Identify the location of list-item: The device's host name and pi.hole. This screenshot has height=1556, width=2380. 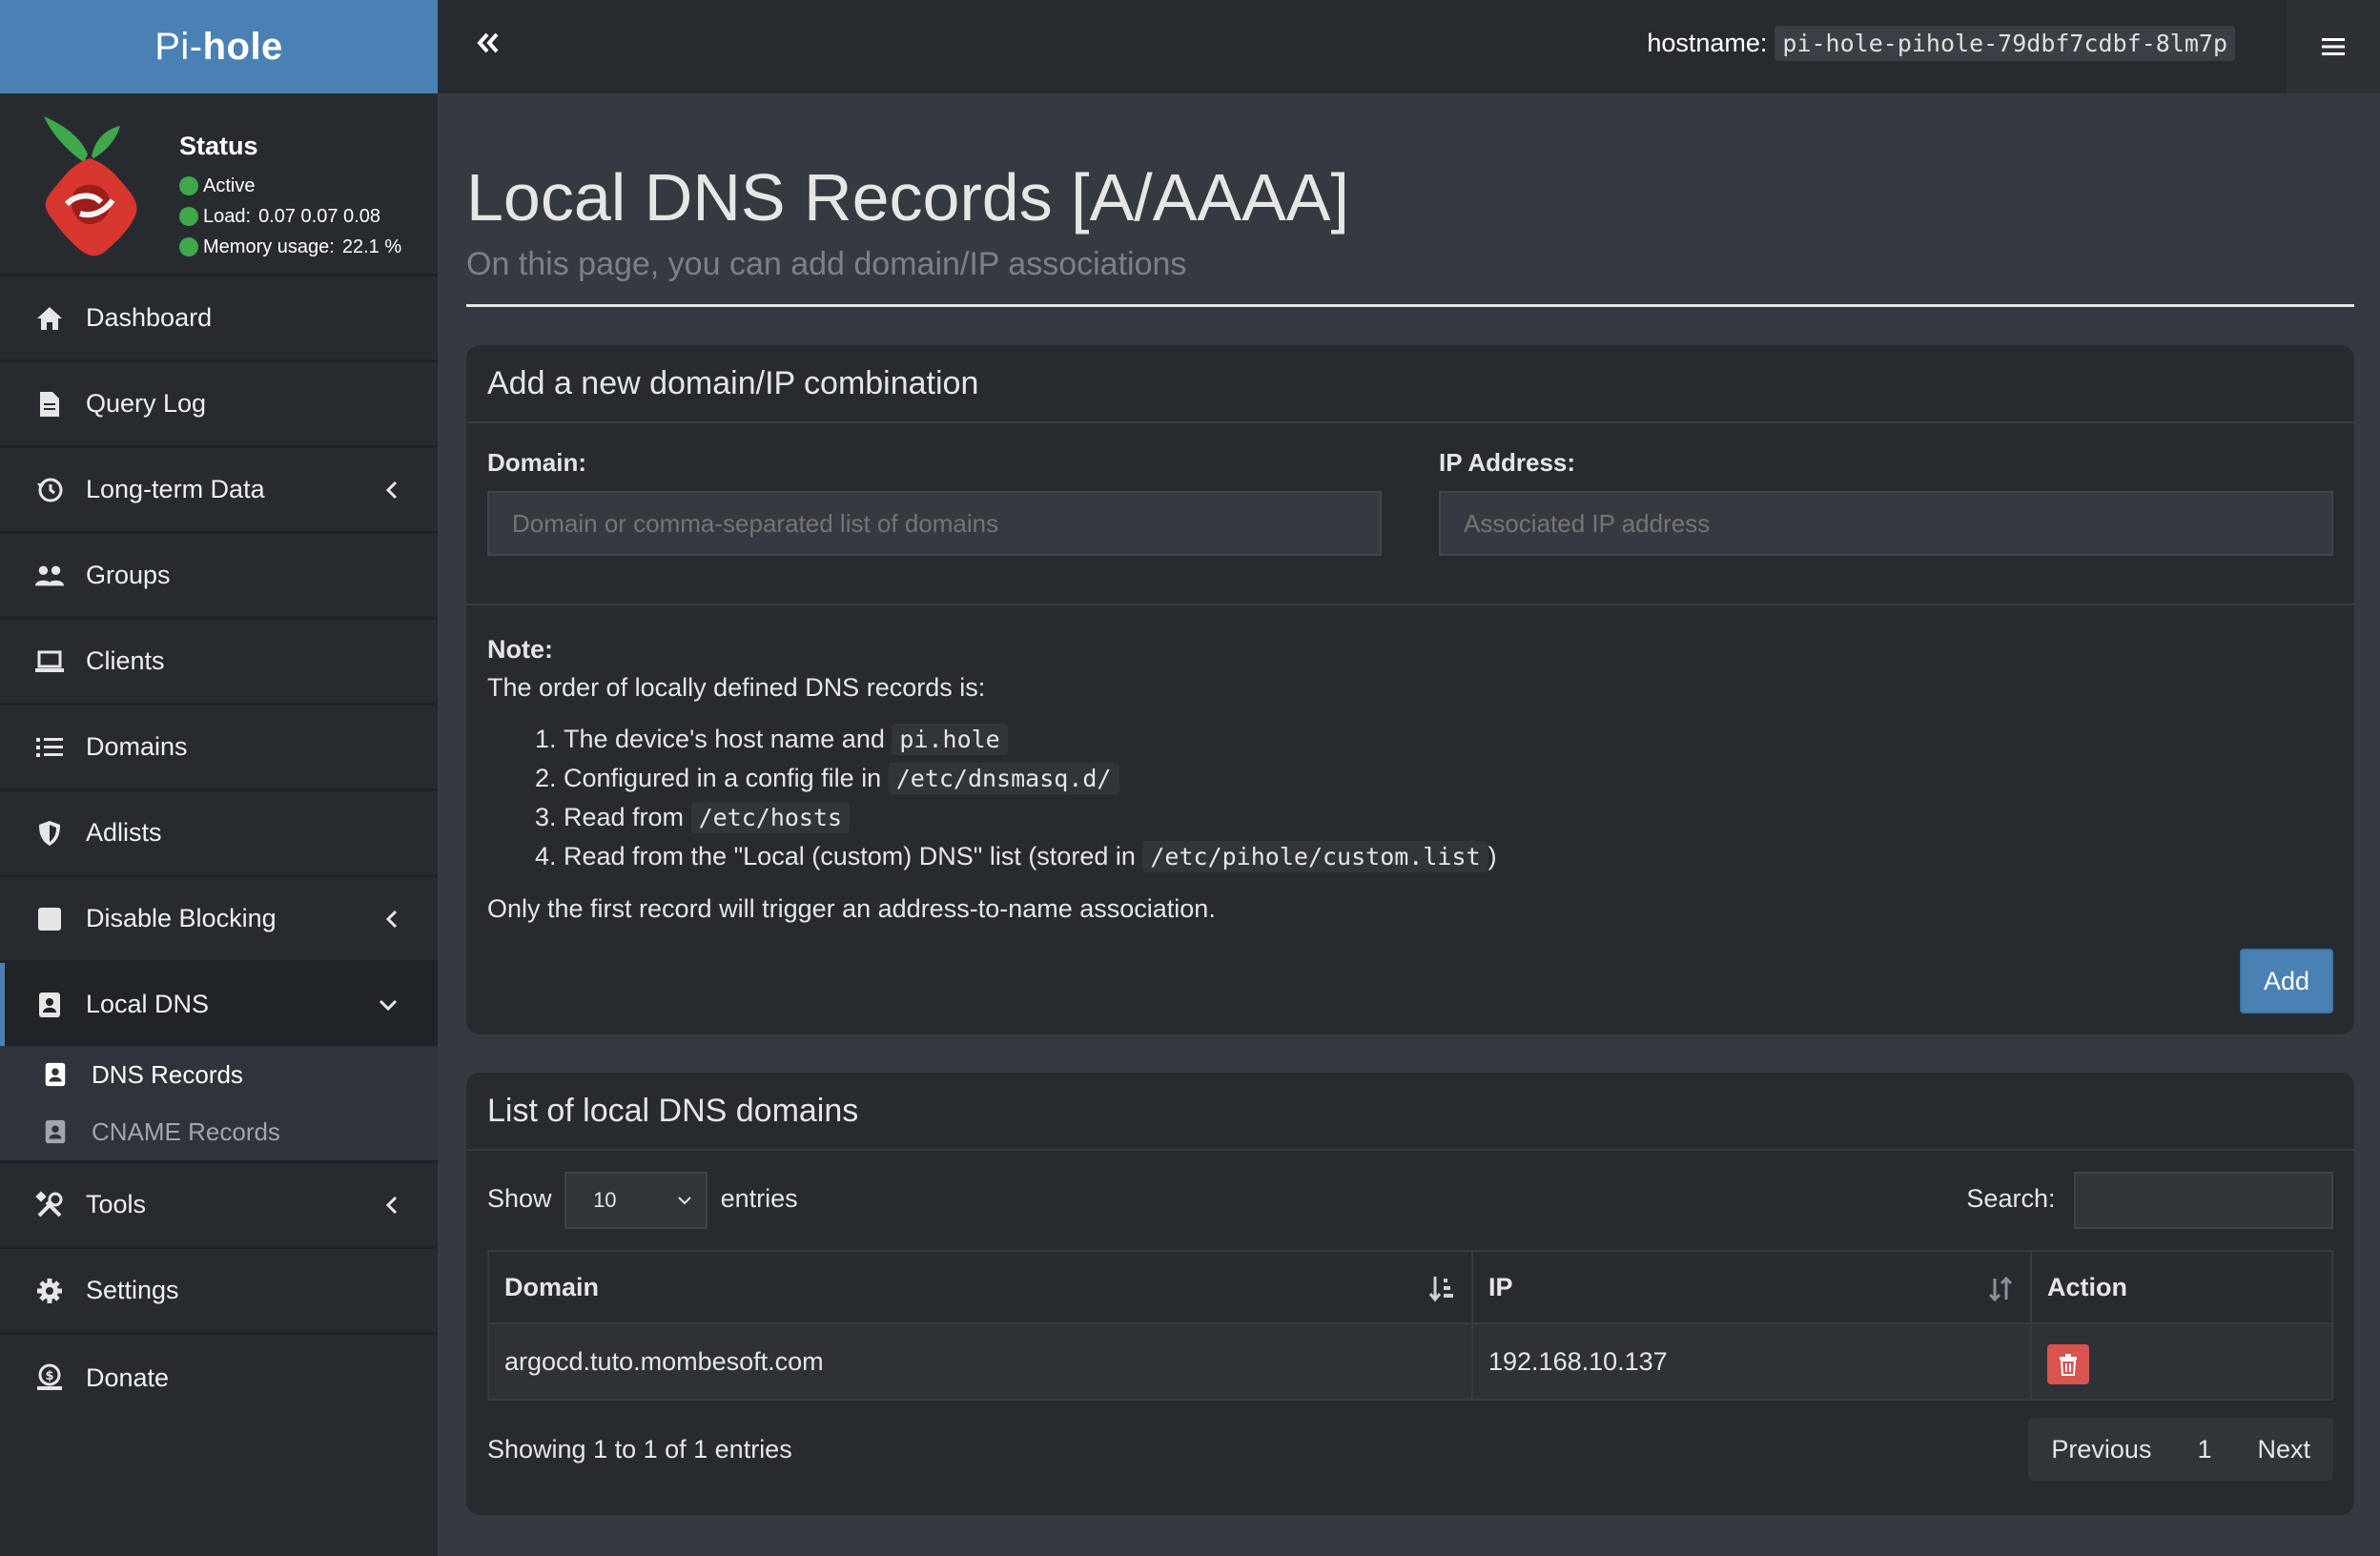
(1448, 739).